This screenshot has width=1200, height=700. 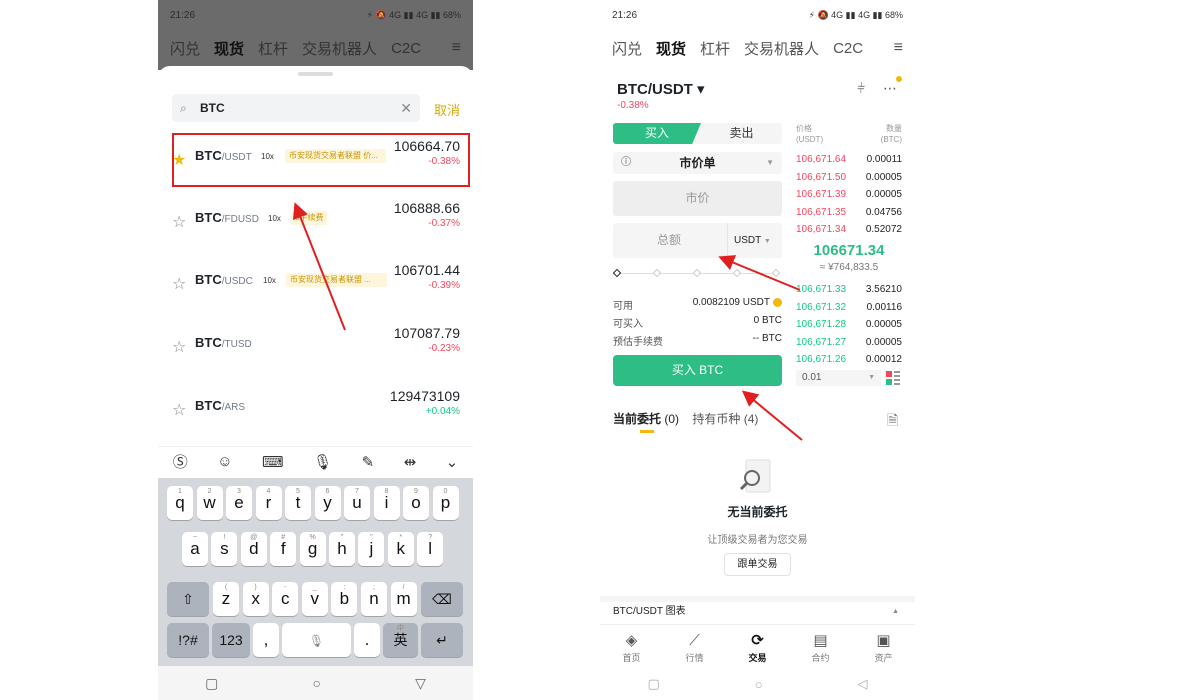 What do you see at coordinates (442, 640) in the screenshot?
I see `enter-key: ↵` at bounding box center [442, 640].